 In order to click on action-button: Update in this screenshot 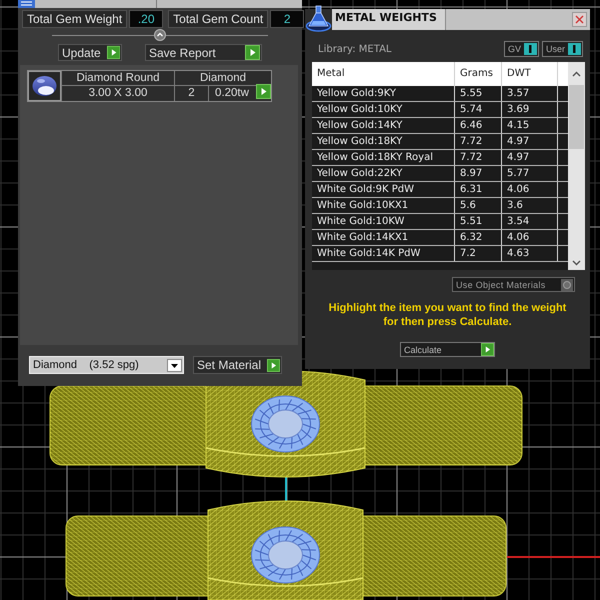, I will do `click(90, 52)`.